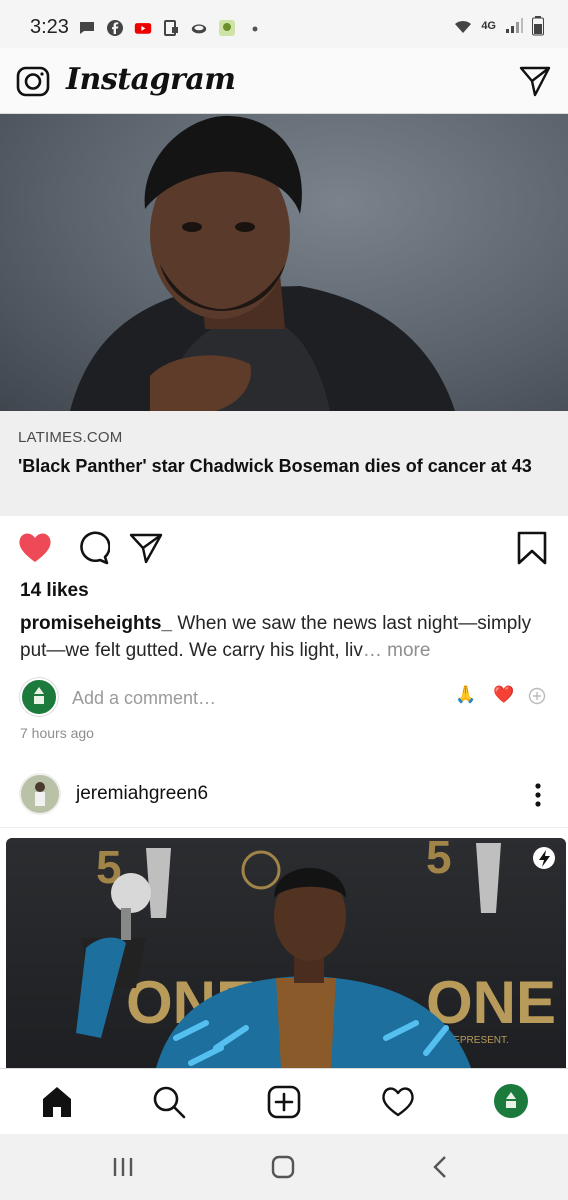 The height and width of the screenshot is (1200, 568). I want to click on message-notification-icon, so click(87, 28).